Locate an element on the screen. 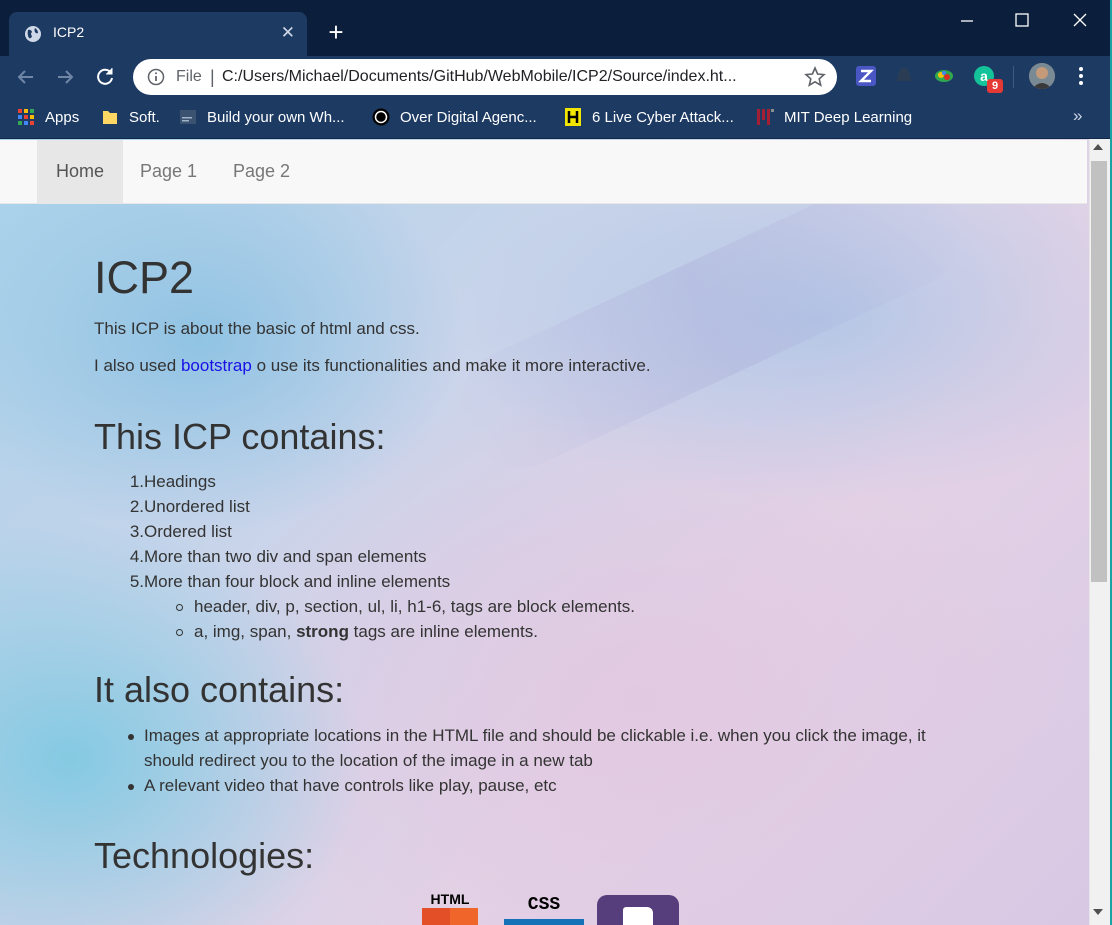  extension-badge: 9 is located at coordinates (995, 86).